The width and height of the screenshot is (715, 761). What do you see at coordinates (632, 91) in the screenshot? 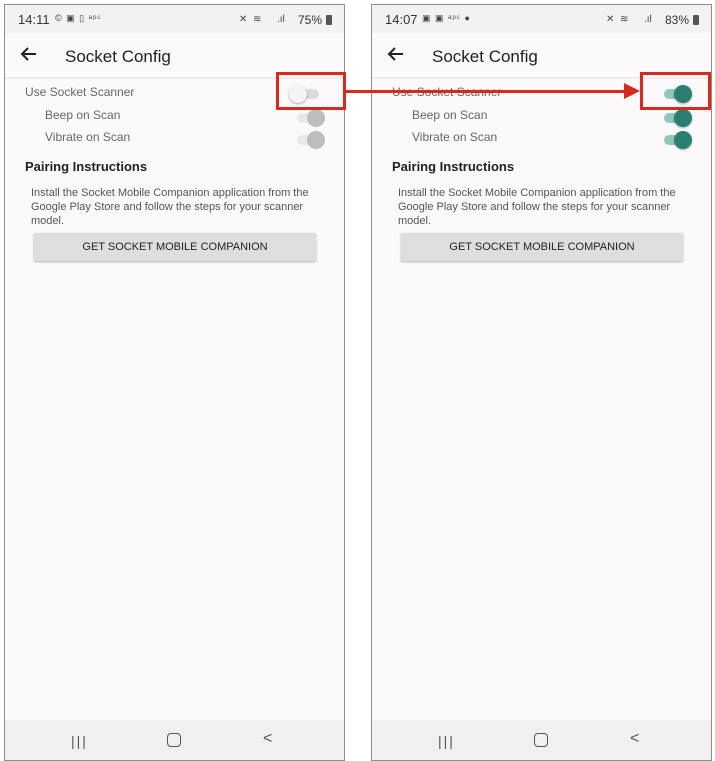
I see `annotation-arrow-head-icon` at bounding box center [632, 91].